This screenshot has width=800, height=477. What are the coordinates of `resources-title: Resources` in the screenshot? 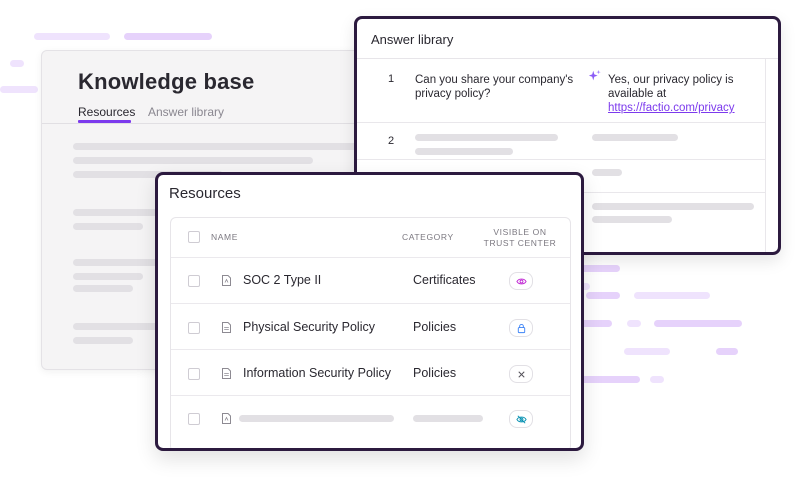 It's located at (205, 193).